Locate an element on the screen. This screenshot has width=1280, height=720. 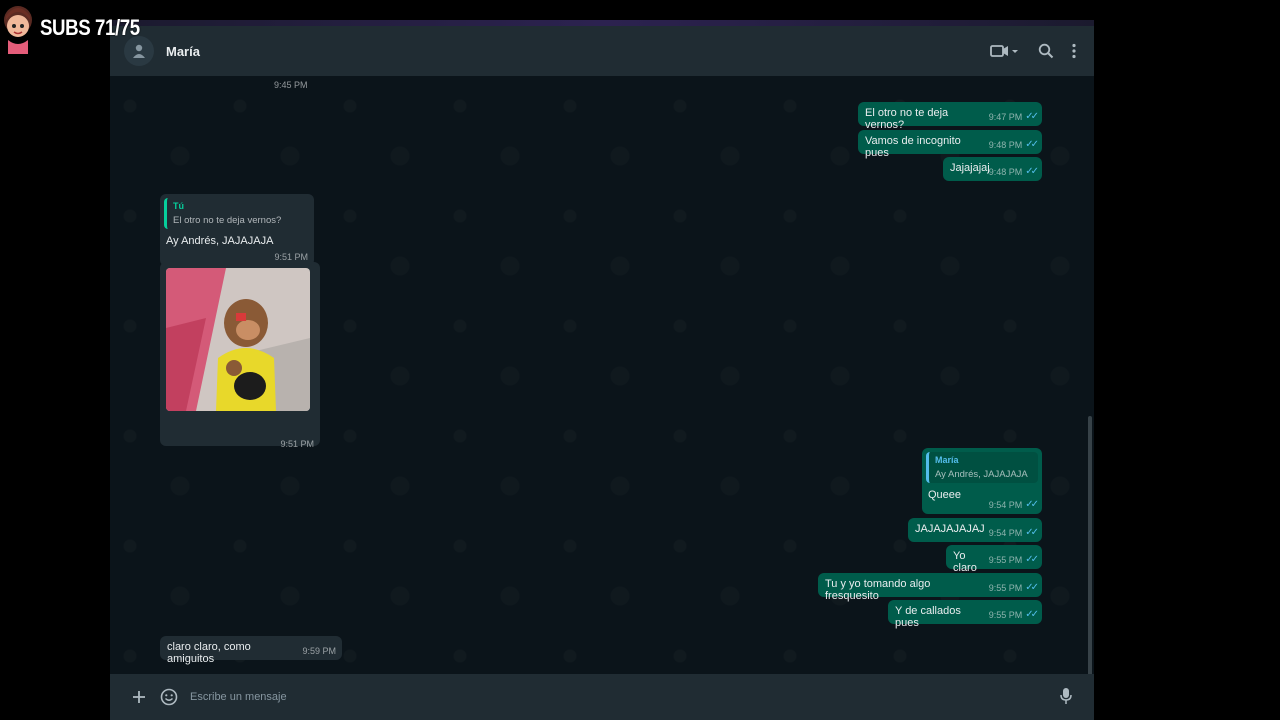
photo-thumbnail is located at coordinates (238, 339).